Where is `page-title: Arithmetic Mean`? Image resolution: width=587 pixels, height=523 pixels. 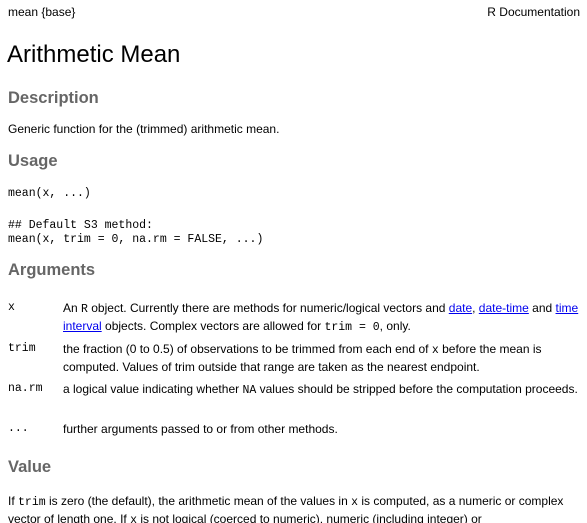 page-title: Arithmetic Mean is located at coordinates (94, 54).